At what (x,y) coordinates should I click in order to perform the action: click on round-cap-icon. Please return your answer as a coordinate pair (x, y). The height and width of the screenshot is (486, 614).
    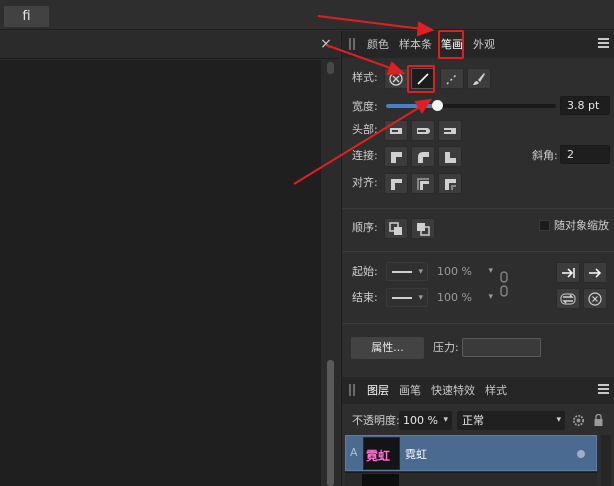
    Looking at the image, I should click on (423, 131).